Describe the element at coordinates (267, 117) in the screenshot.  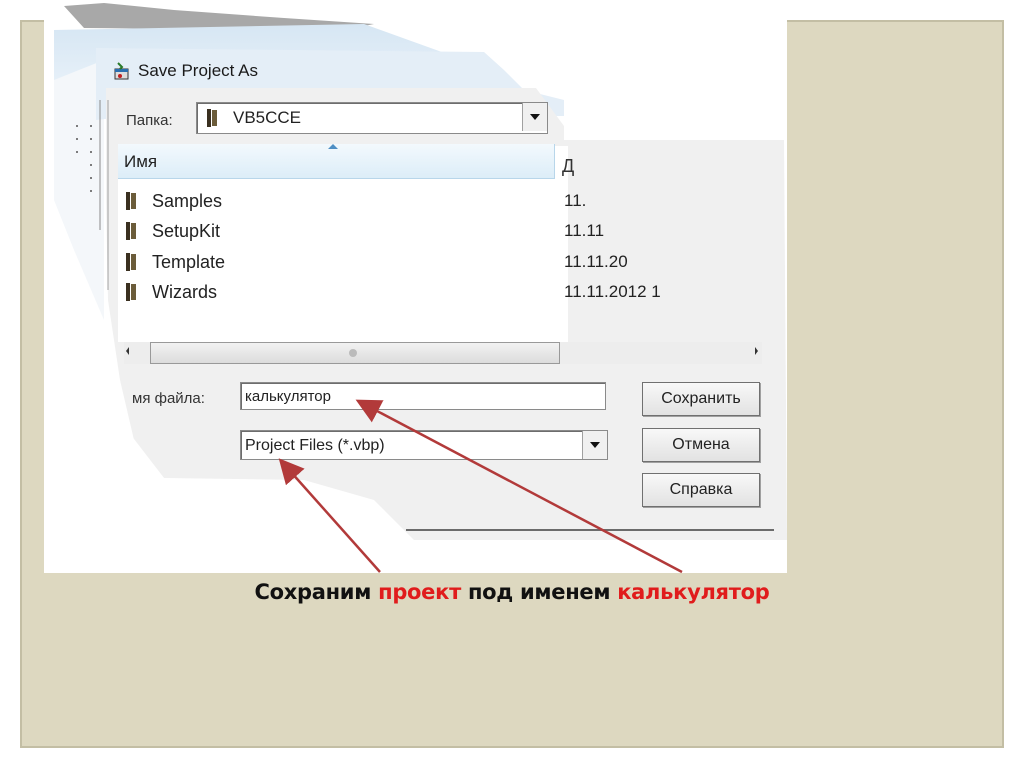
I see `folder-select-value: VB5CCE` at that location.